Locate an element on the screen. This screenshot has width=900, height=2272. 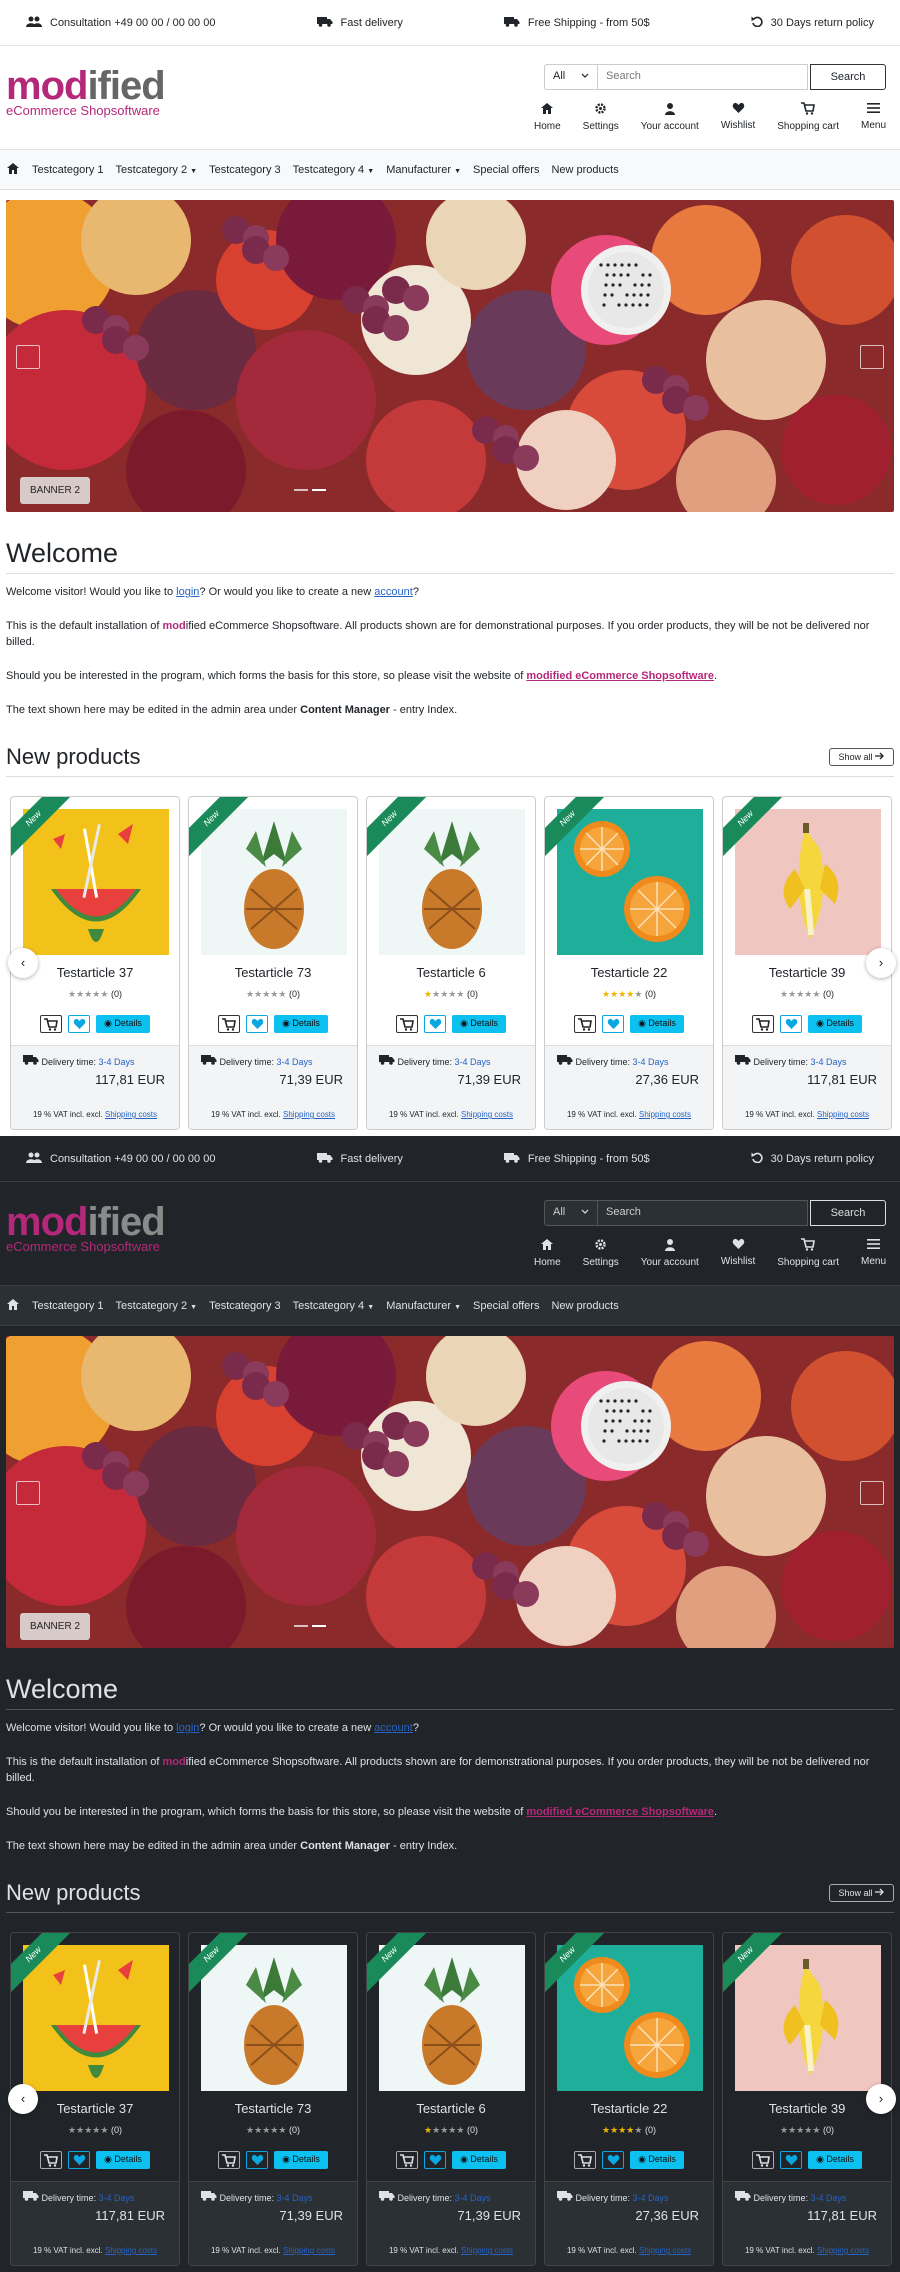
banner-next-button is located at coordinates (872, 1493).